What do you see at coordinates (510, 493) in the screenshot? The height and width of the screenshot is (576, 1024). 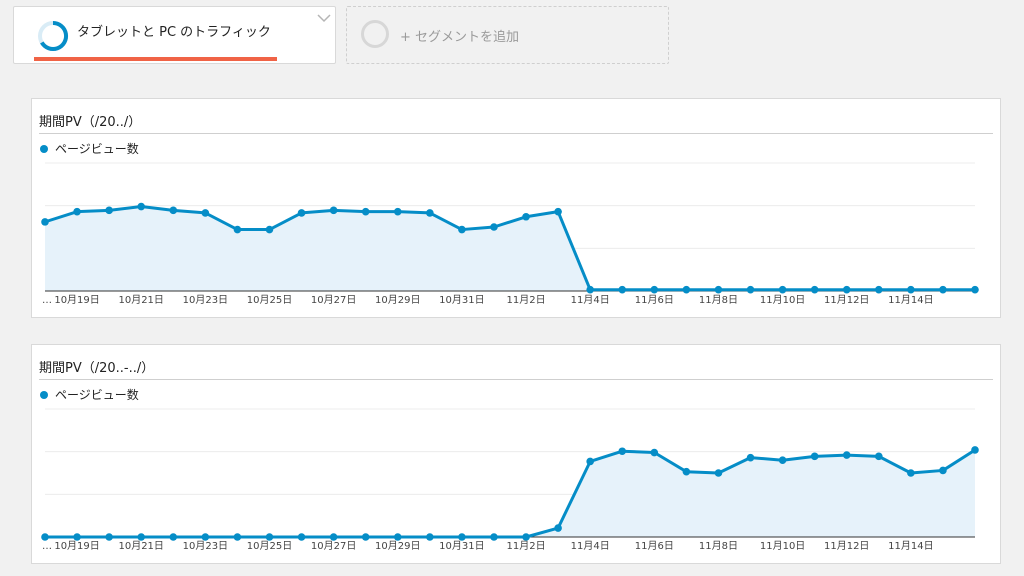 I see `series-area` at bounding box center [510, 493].